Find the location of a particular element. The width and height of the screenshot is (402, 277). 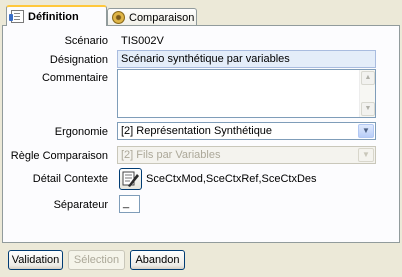

pencil-edit-icon is located at coordinates (130, 179).